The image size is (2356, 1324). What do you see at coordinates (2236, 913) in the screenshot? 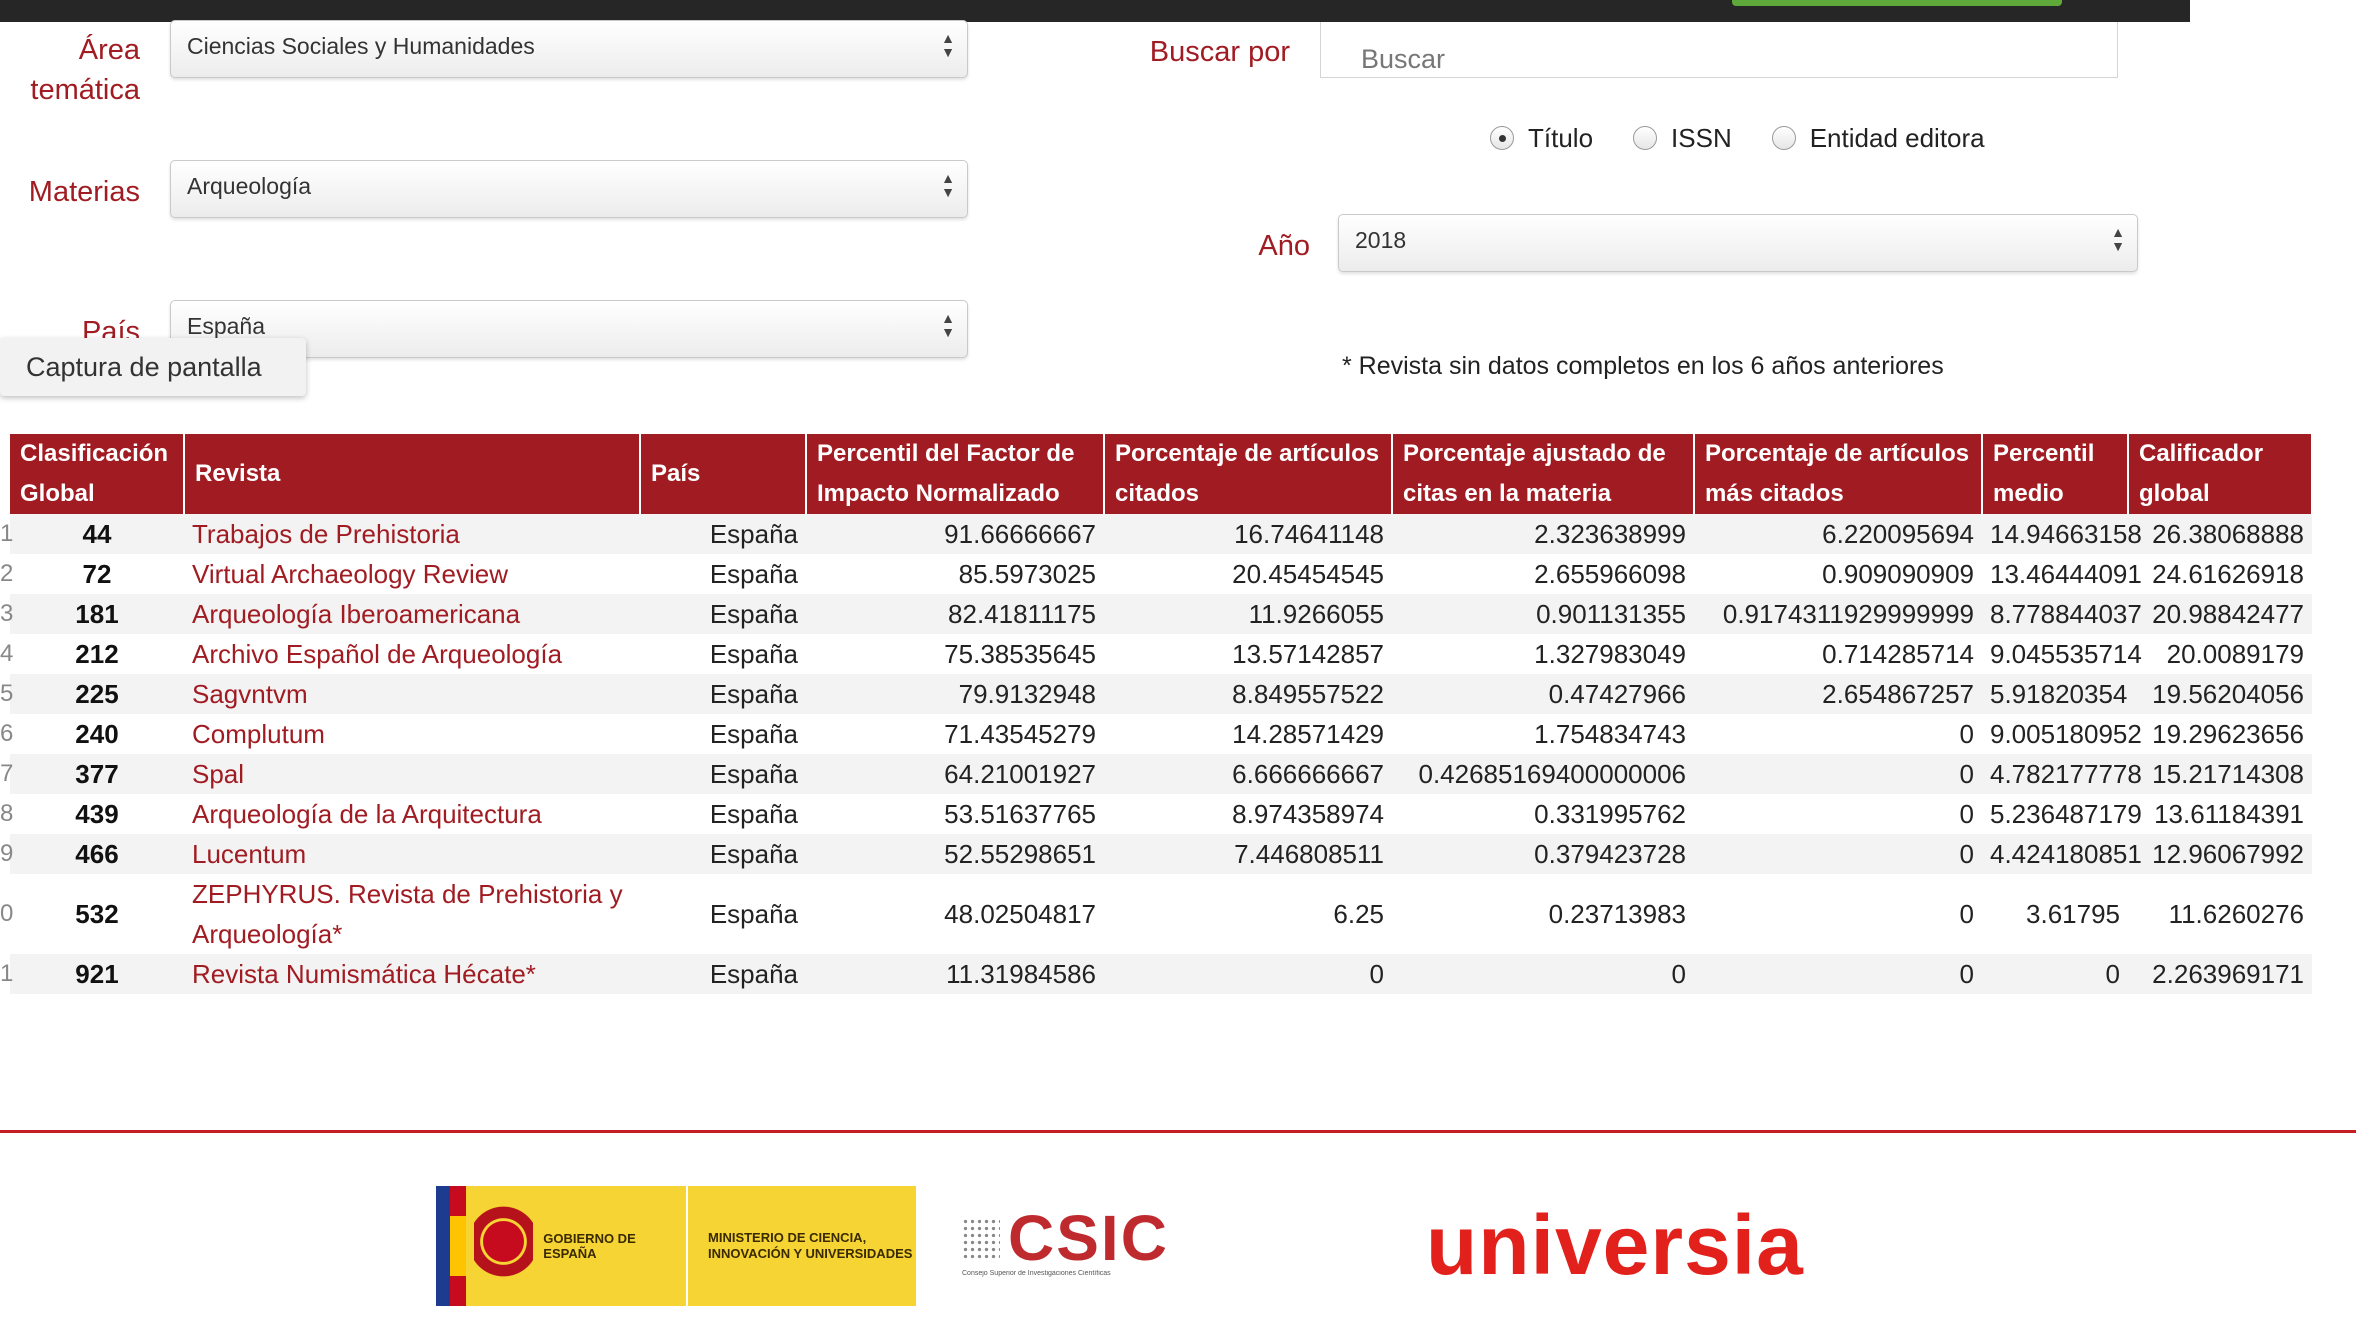
I see `cell-calificador: 11.6260276` at bounding box center [2236, 913].